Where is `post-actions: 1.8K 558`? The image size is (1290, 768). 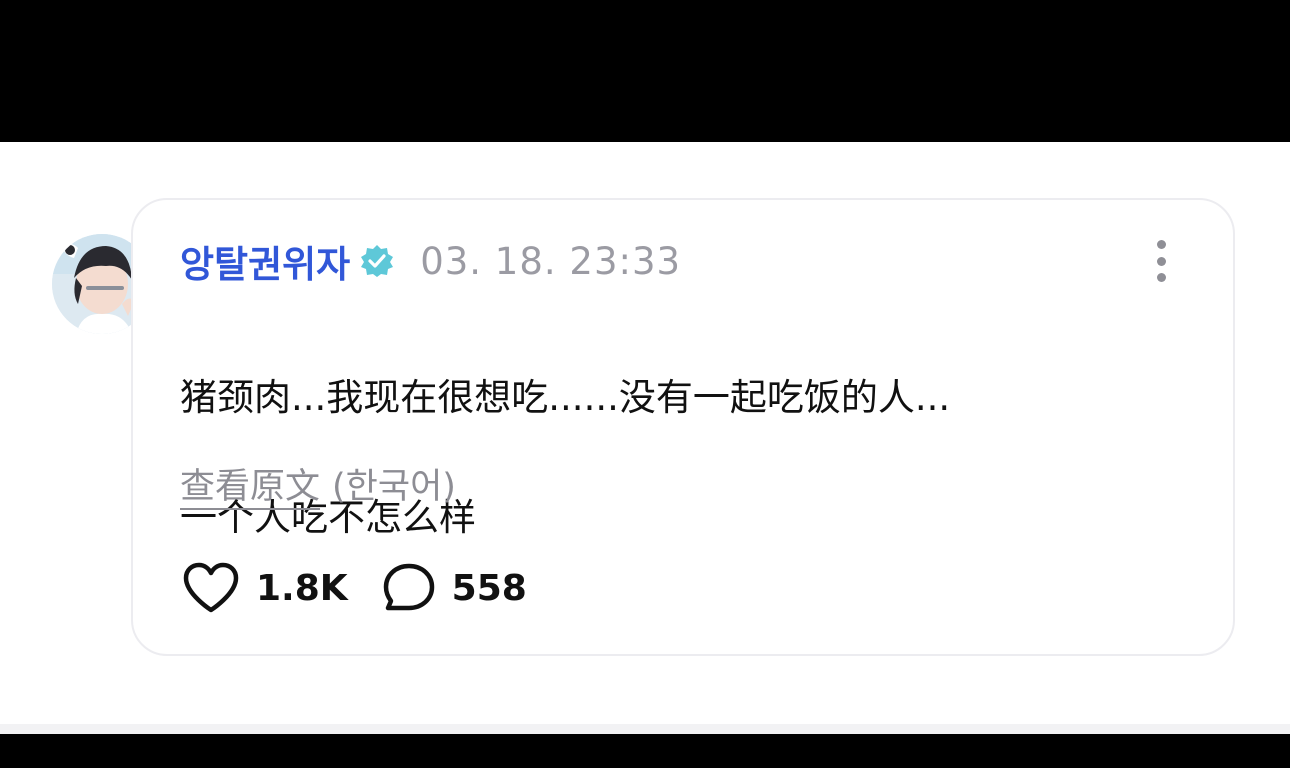 post-actions: 1.8K 558 is located at coordinates (354, 588).